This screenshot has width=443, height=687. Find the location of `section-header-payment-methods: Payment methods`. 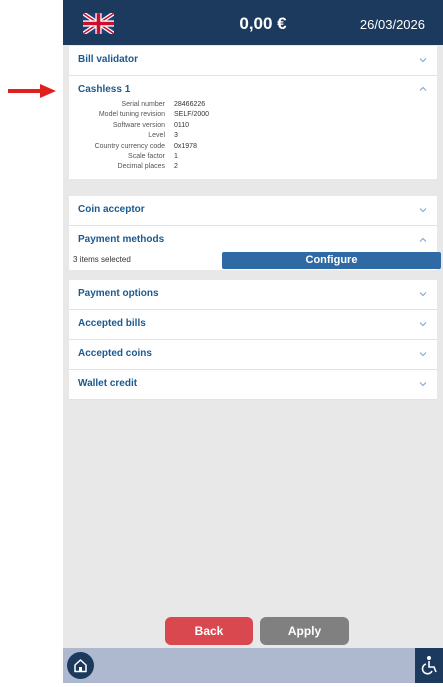

section-header-payment-methods: Payment methods is located at coordinates (253, 237).